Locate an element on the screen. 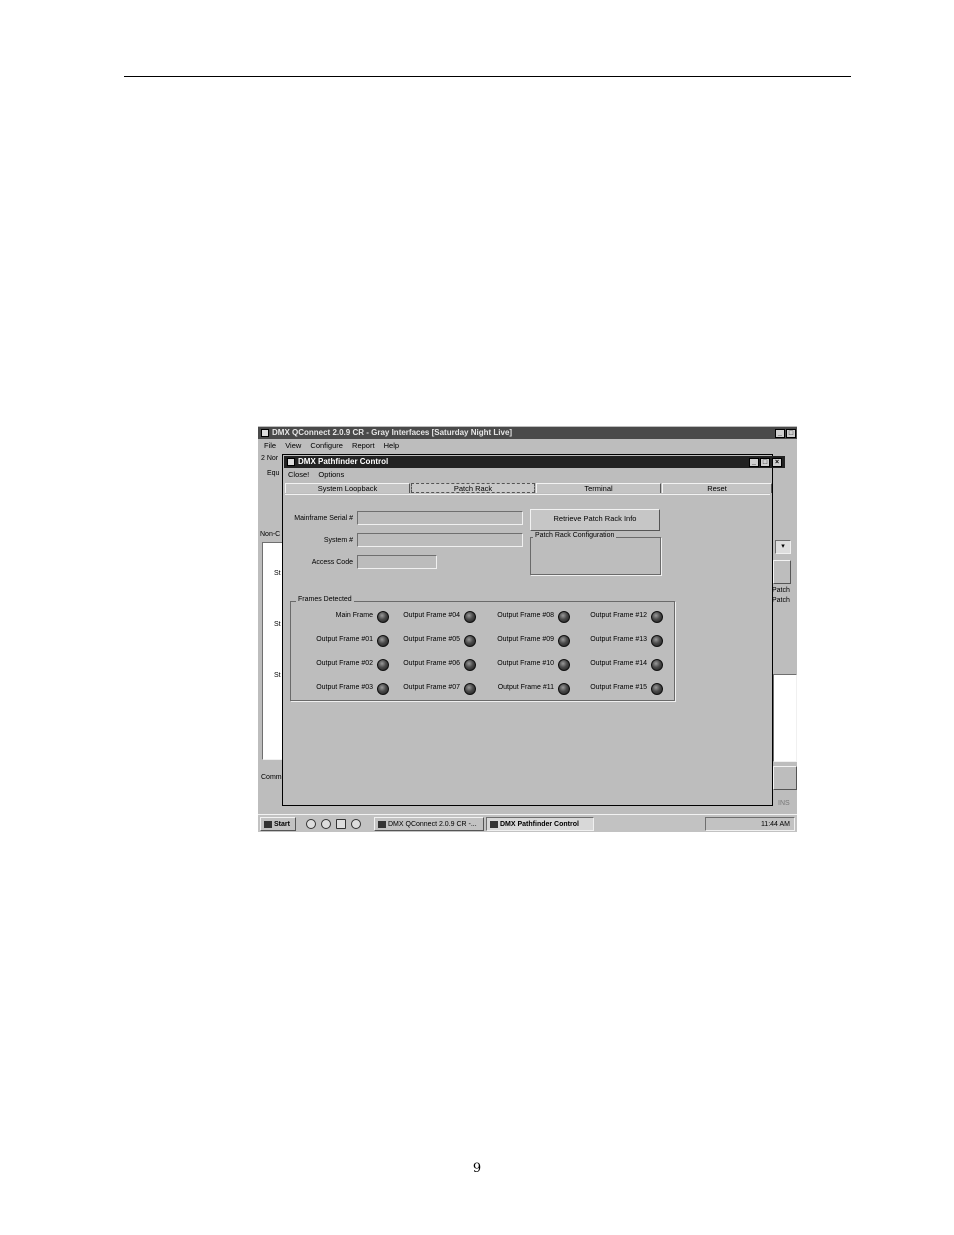  frame-output-10: Output Frame #10 is located at coordinates (524, 666).